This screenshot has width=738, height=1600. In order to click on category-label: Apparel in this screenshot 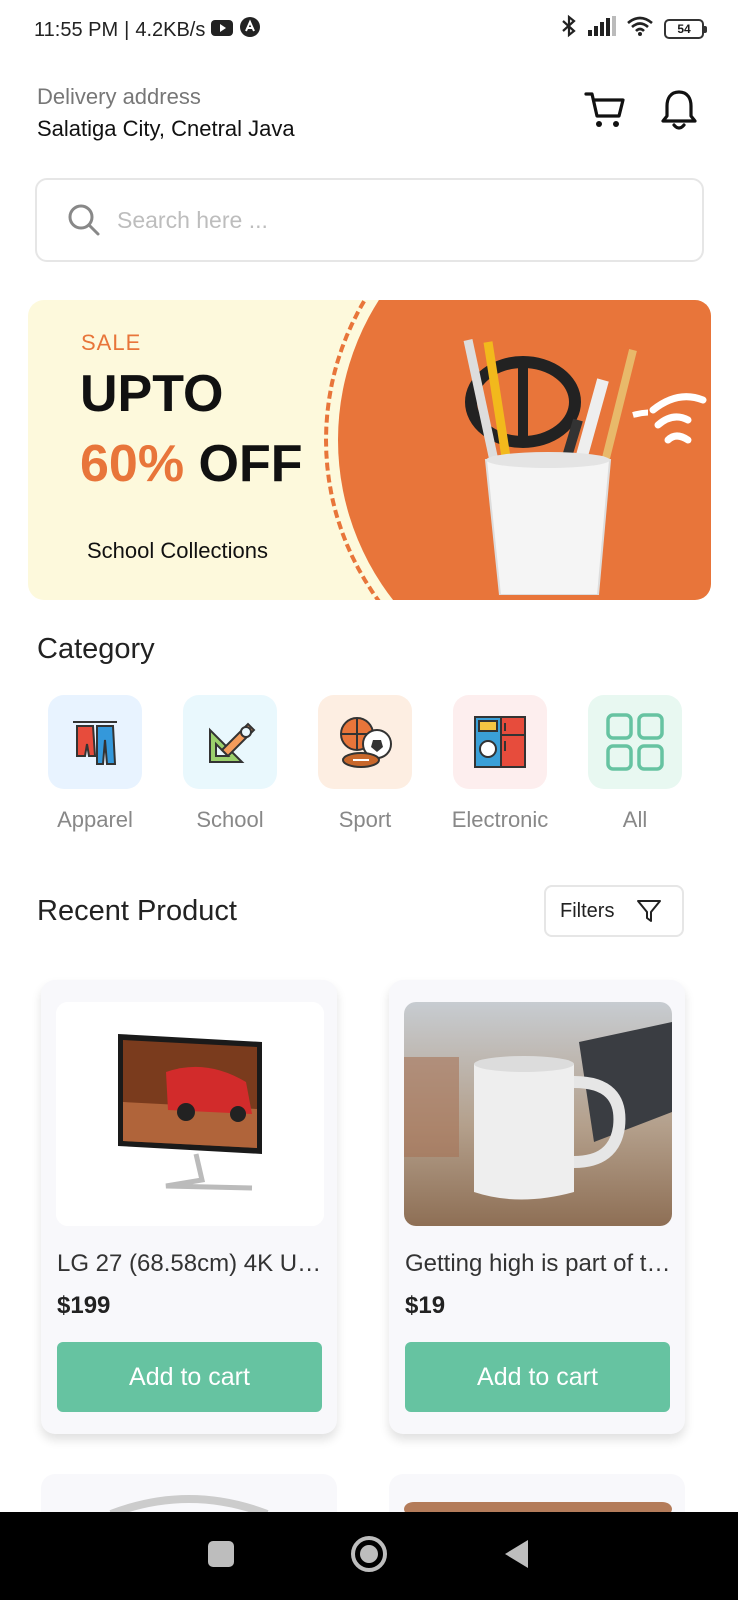, I will do `click(95, 819)`.